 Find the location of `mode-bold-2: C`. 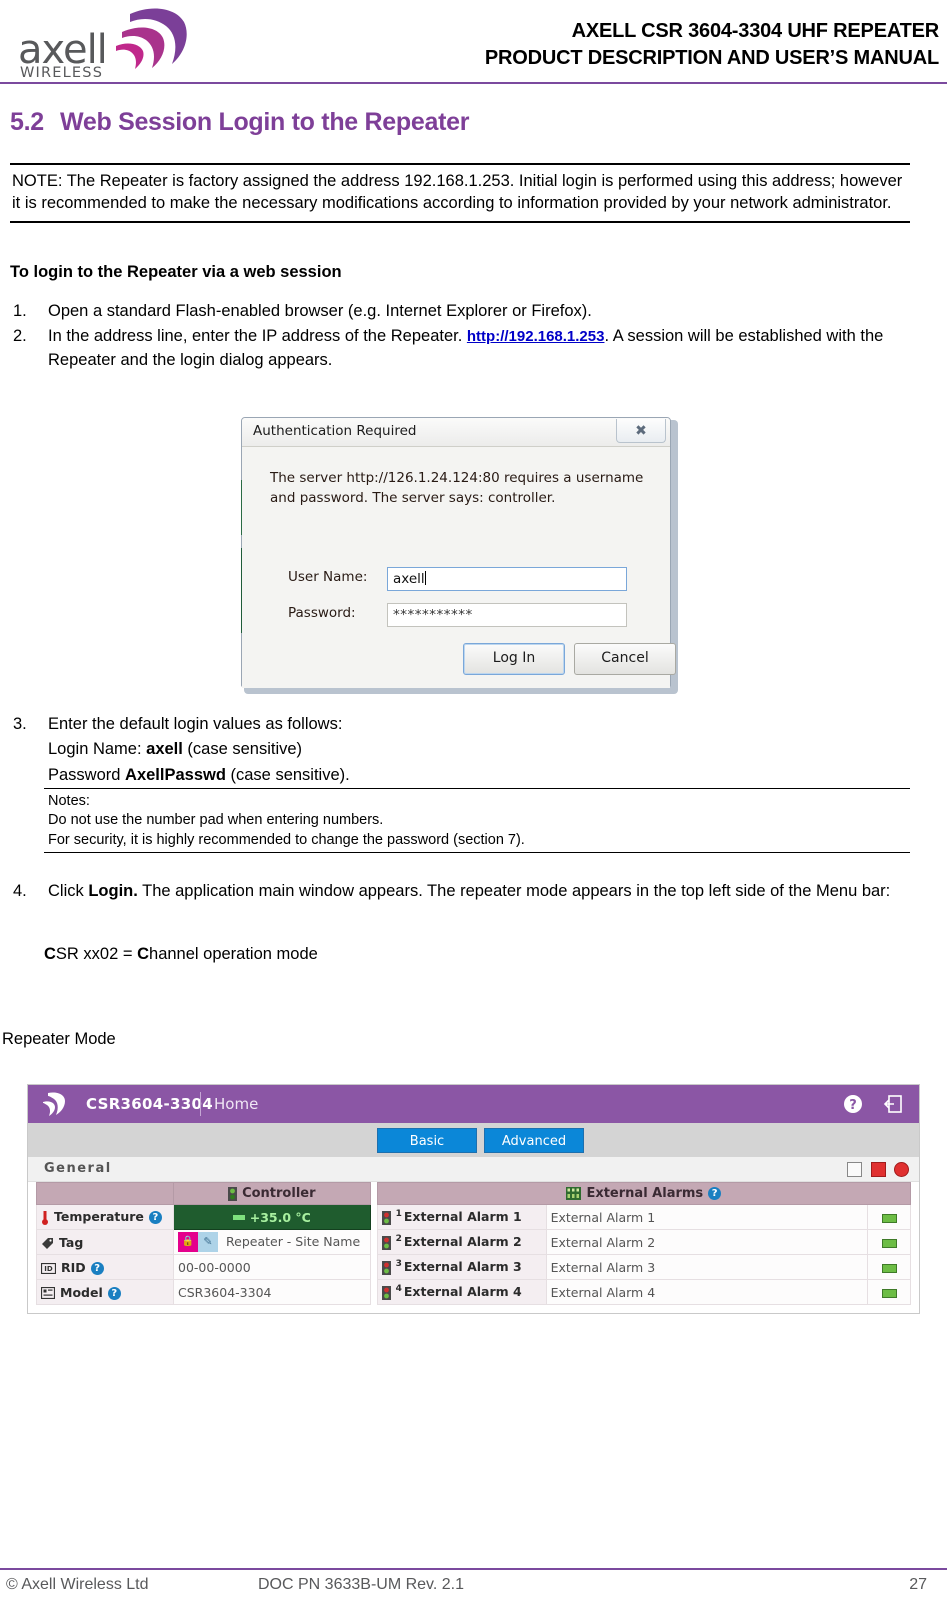

mode-bold-2: C is located at coordinates (143, 954).